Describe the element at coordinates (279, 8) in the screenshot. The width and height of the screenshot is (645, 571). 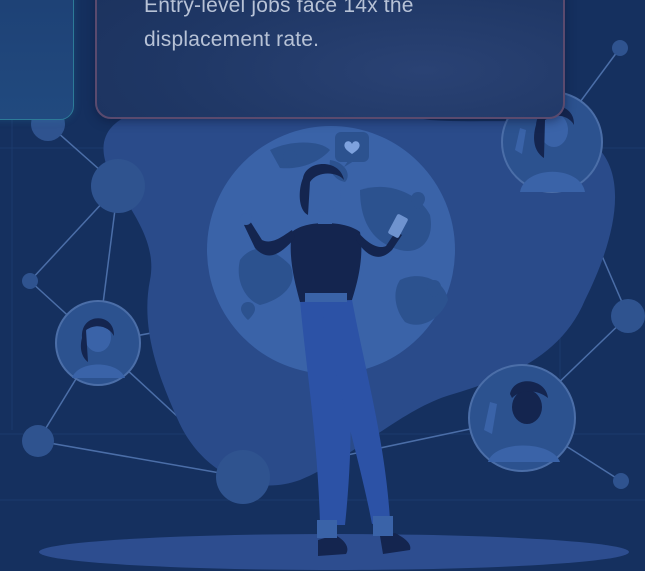
I see `info-card-line-1: Entry-level jobs face 14x the` at that location.